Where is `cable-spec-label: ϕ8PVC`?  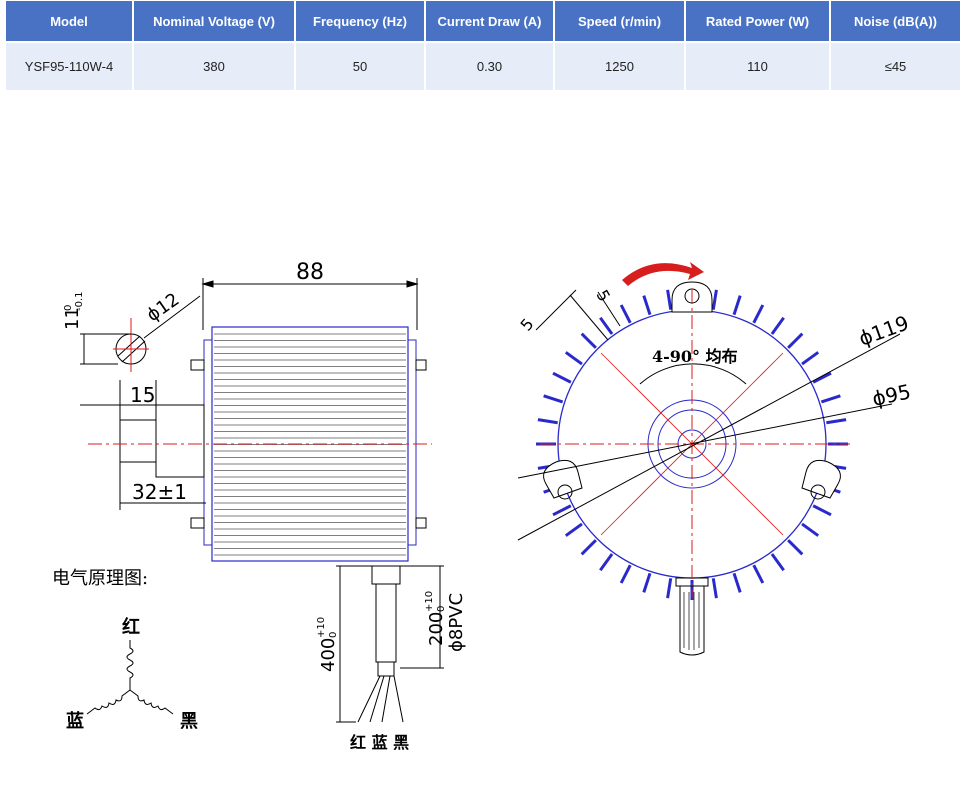 cable-spec-label: ϕ8PVC is located at coordinates (456, 622).